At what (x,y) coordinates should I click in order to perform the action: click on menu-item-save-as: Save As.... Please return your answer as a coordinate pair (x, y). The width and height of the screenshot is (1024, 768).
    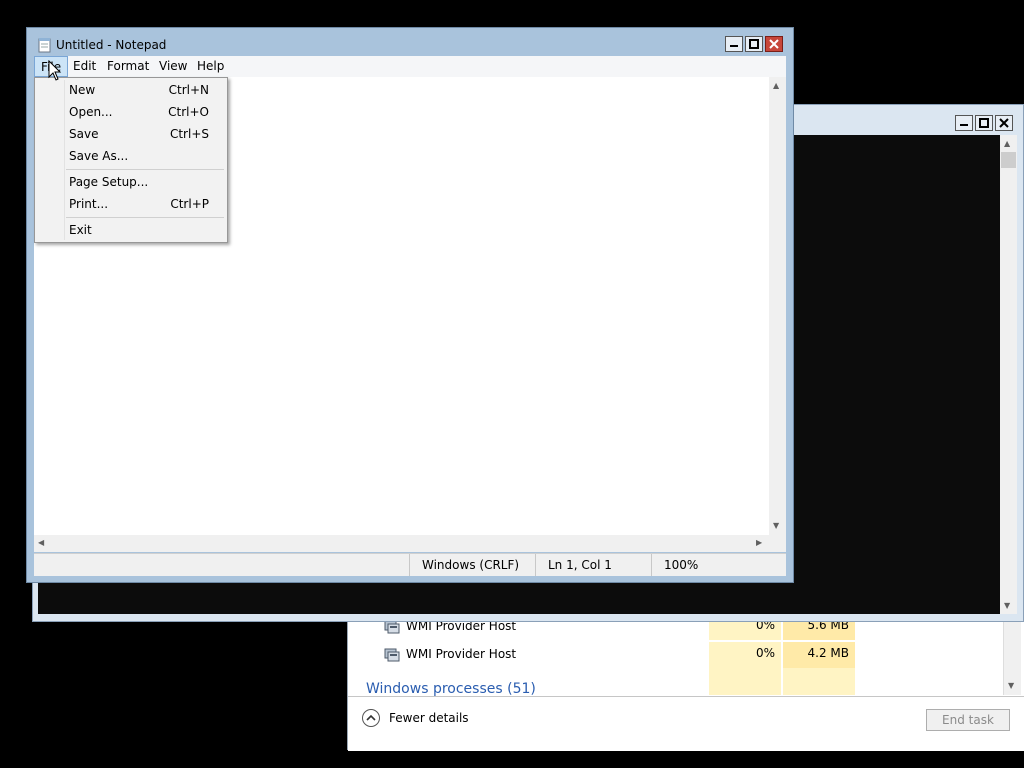
    Looking at the image, I should click on (144, 156).